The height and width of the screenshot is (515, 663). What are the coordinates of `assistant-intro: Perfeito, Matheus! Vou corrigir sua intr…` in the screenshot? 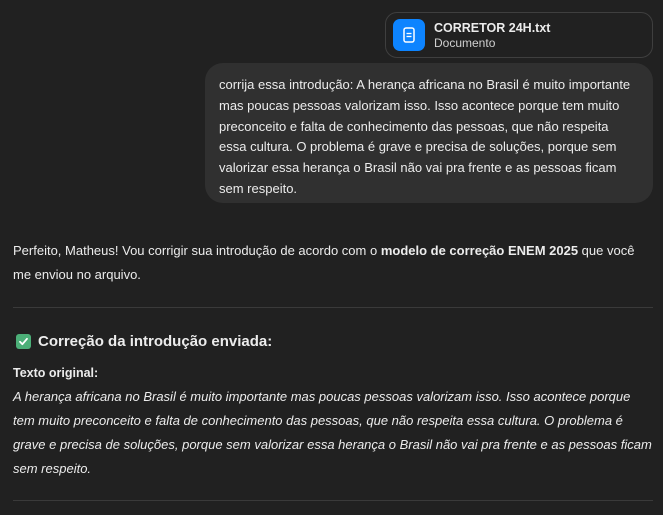 It's located at (333, 263).